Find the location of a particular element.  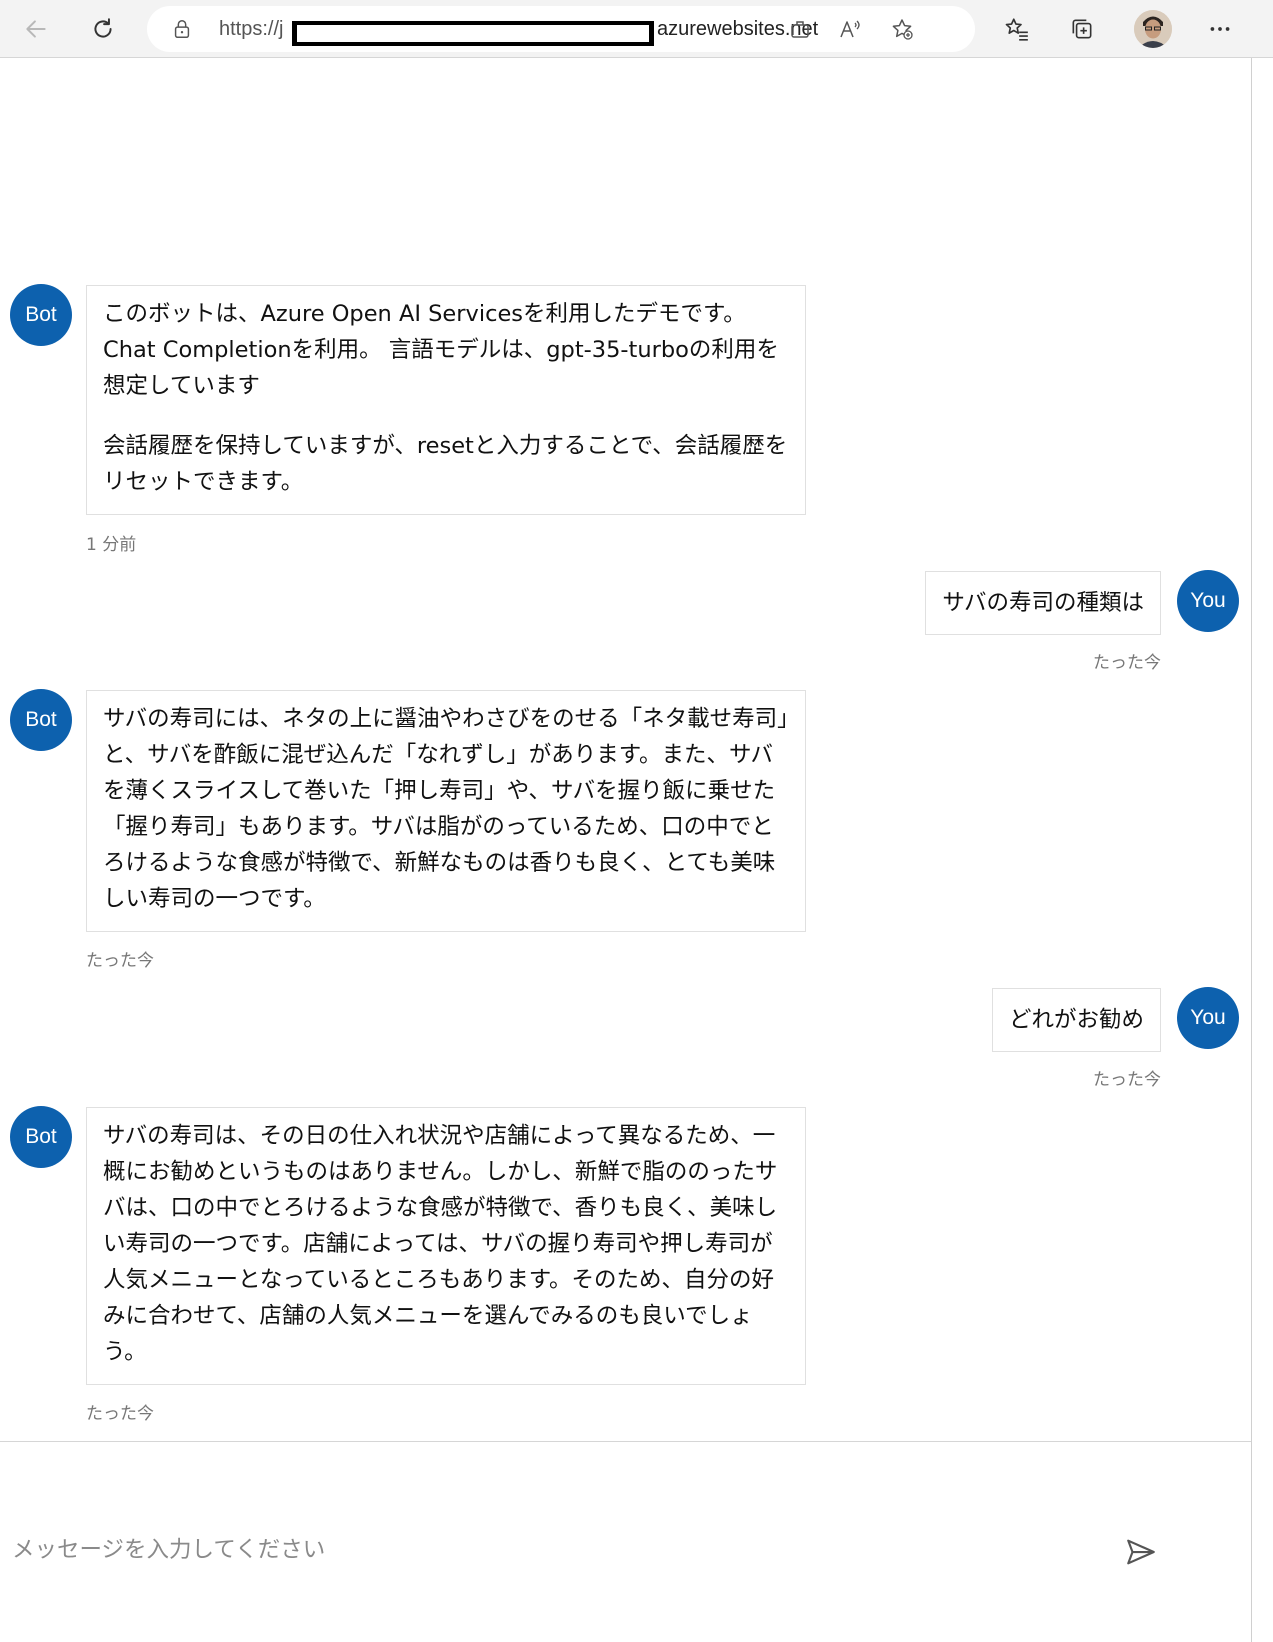

add-favorite-icon is located at coordinates (902, 29).